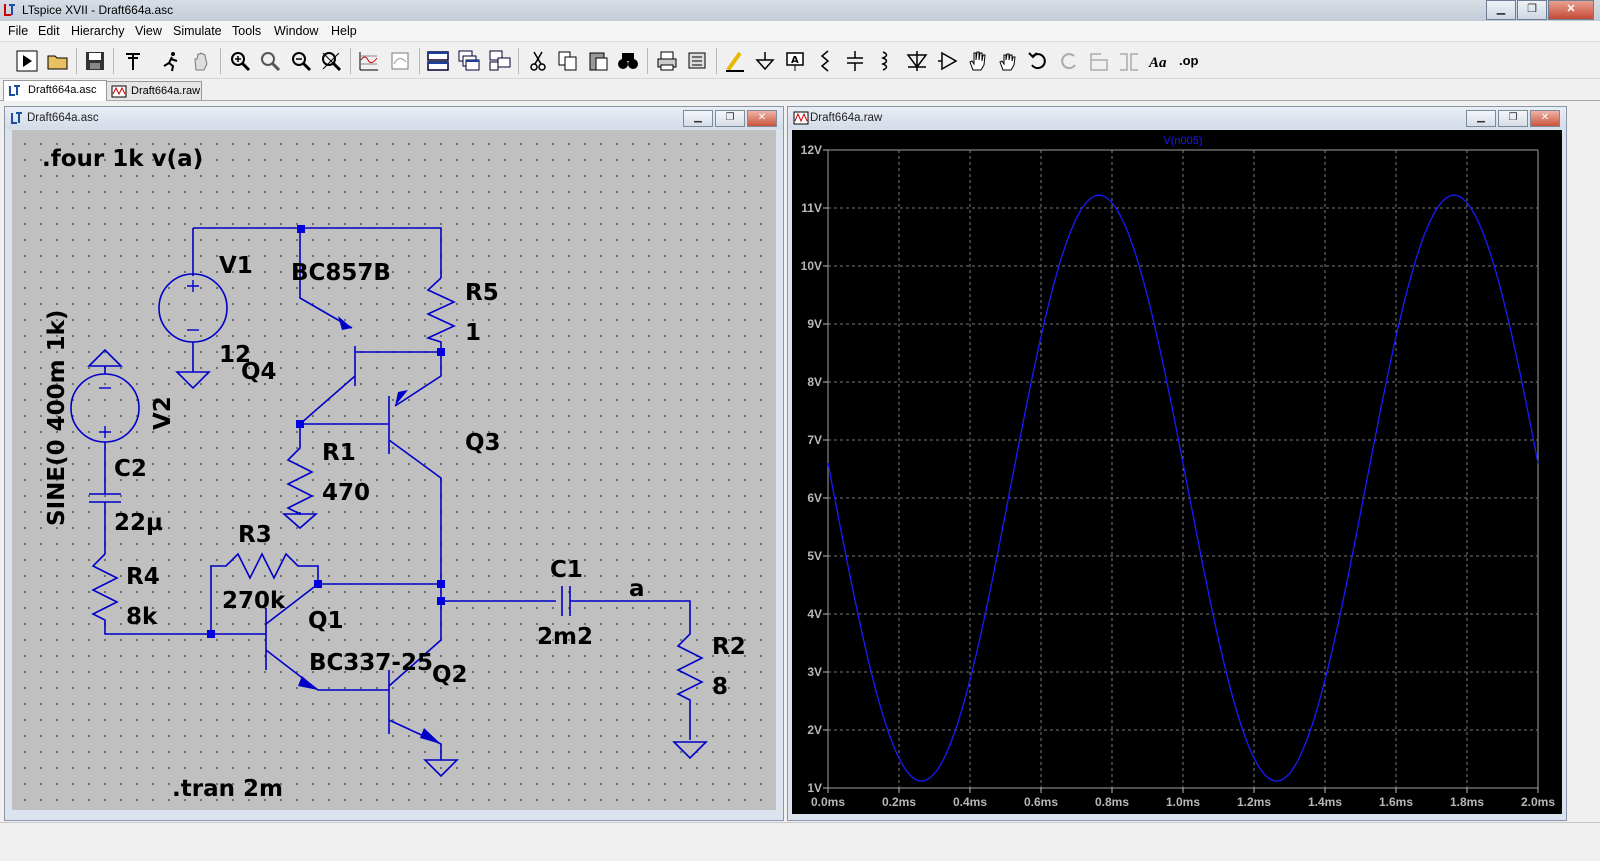 Image resolution: width=1600 pixels, height=861 pixels. I want to click on run-man-icon, so click(171, 61).